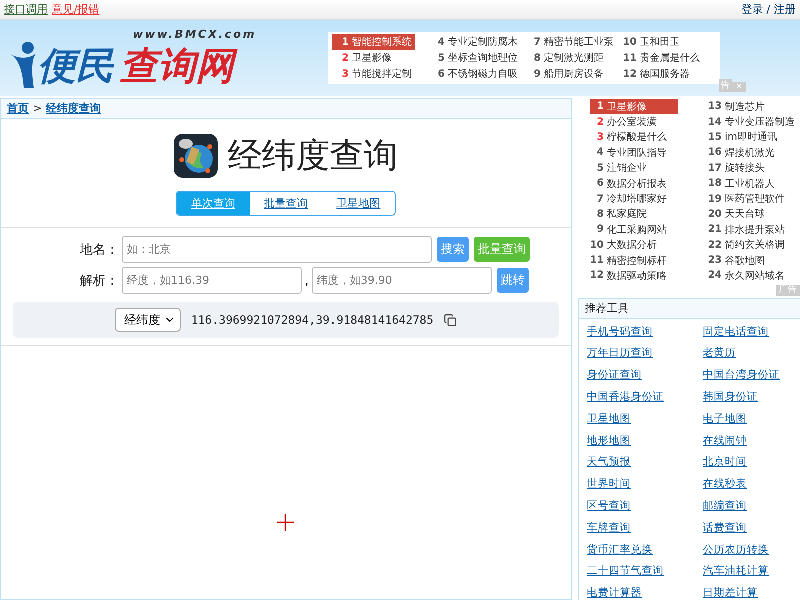 The image size is (800, 600). What do you see at coordinates (651, 42) in the screenshot?
I see `ad-link: 10 玉和田玉` at bounding box center [651, 42].